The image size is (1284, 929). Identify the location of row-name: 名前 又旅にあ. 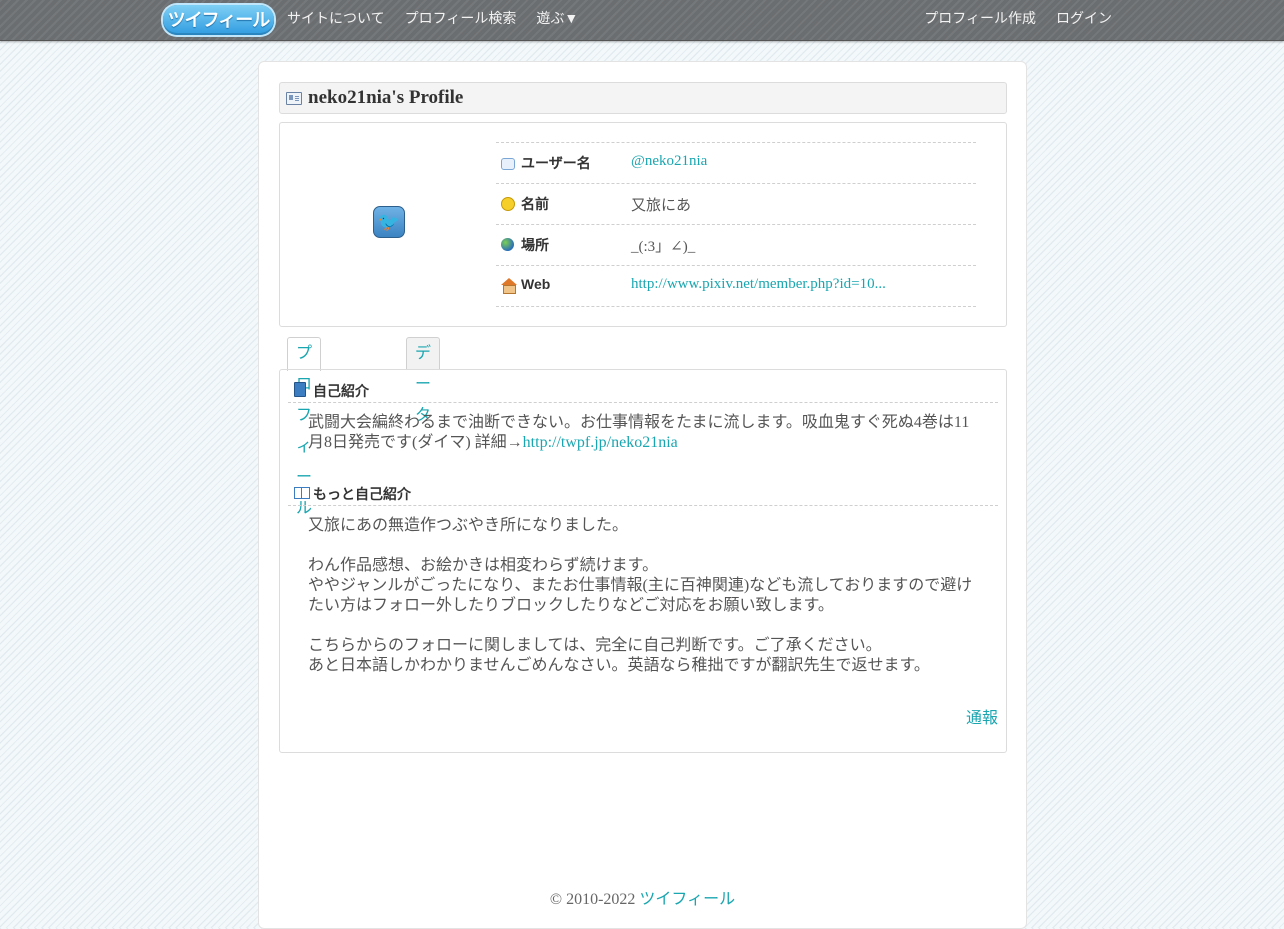
(736, 204).